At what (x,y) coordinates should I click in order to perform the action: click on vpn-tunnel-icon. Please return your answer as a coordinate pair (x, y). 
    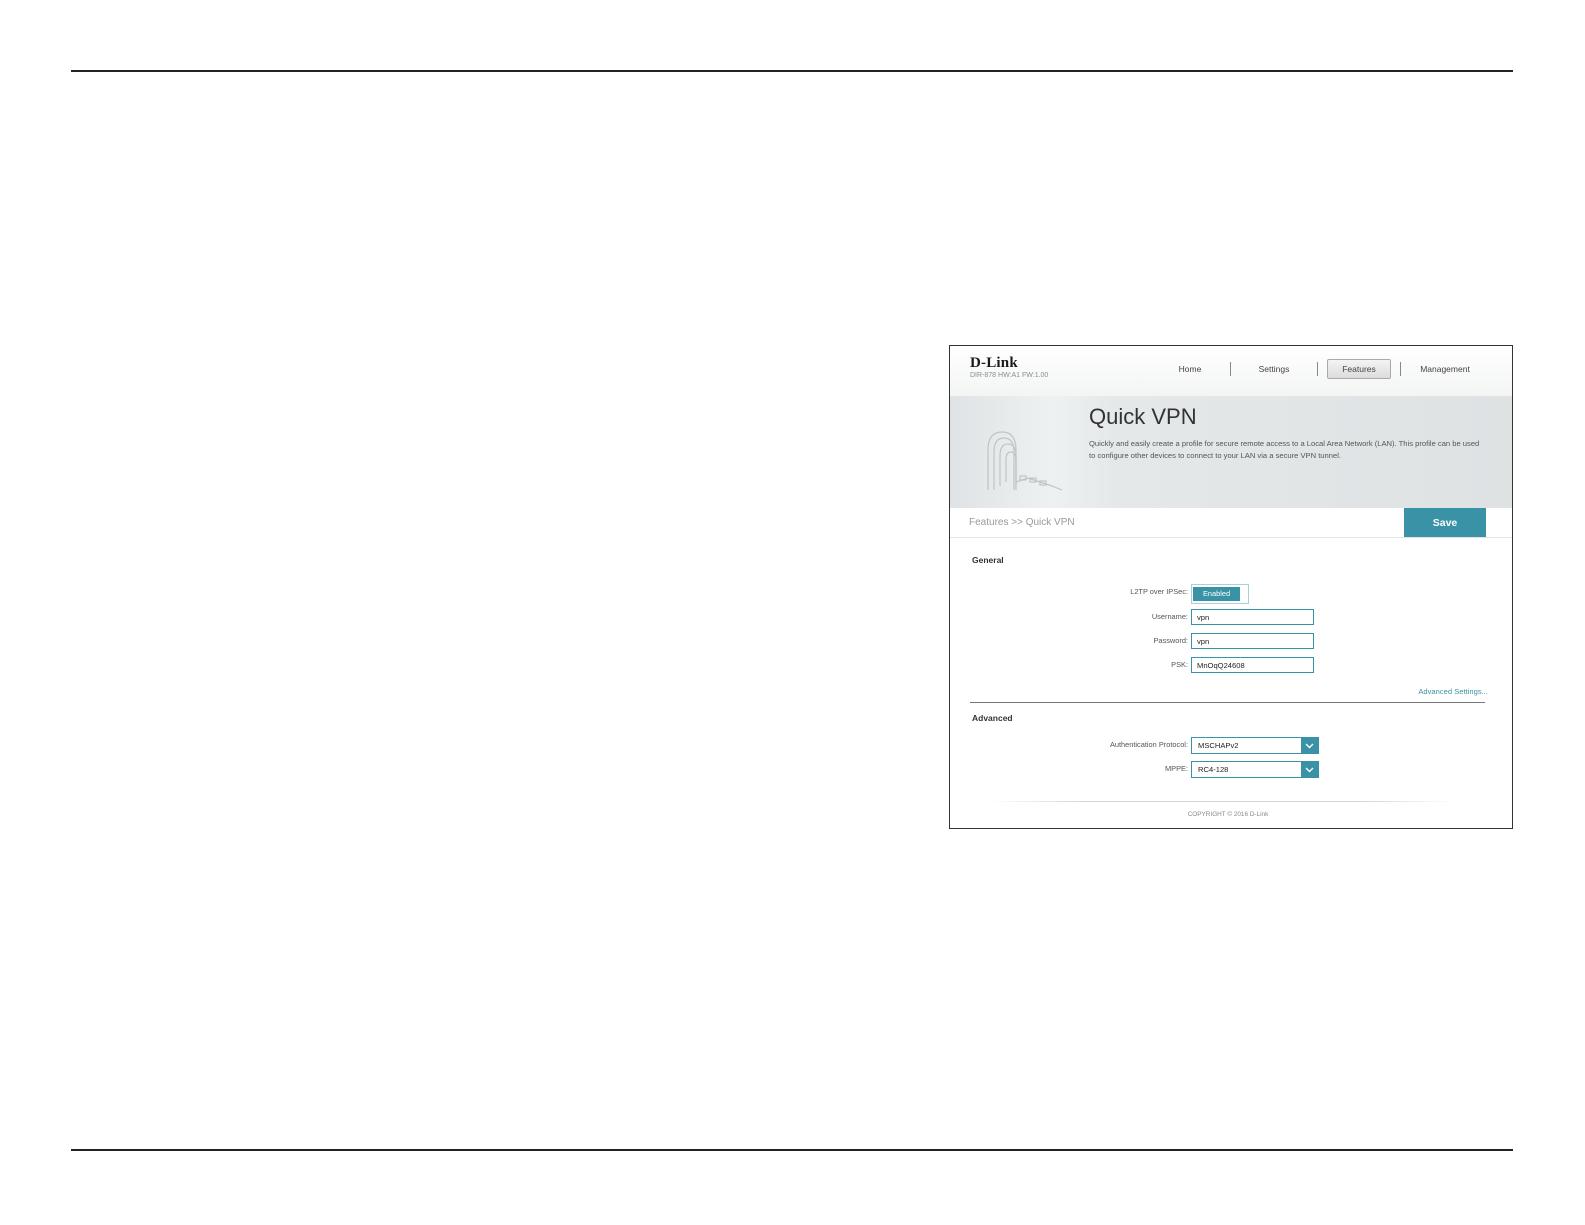
    Looking at the image, I should click on (1025, 461).